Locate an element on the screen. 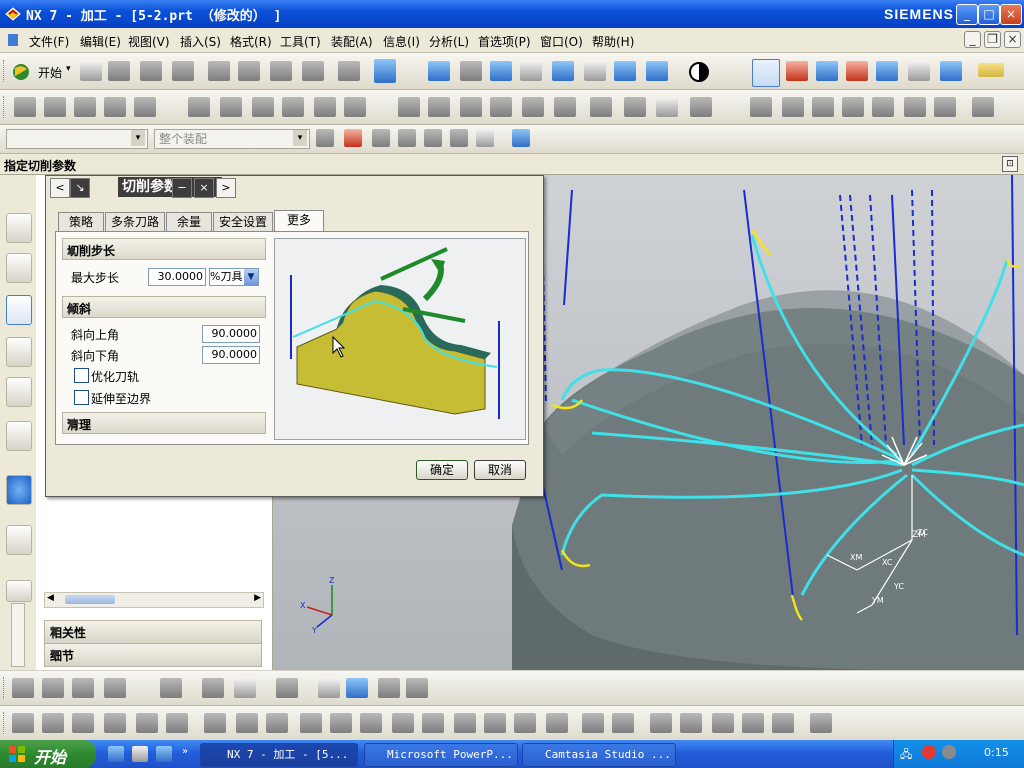 The height and width of the screenshot is (768, 1024). dialog-close-button: × is located at coordinates (204, 188).